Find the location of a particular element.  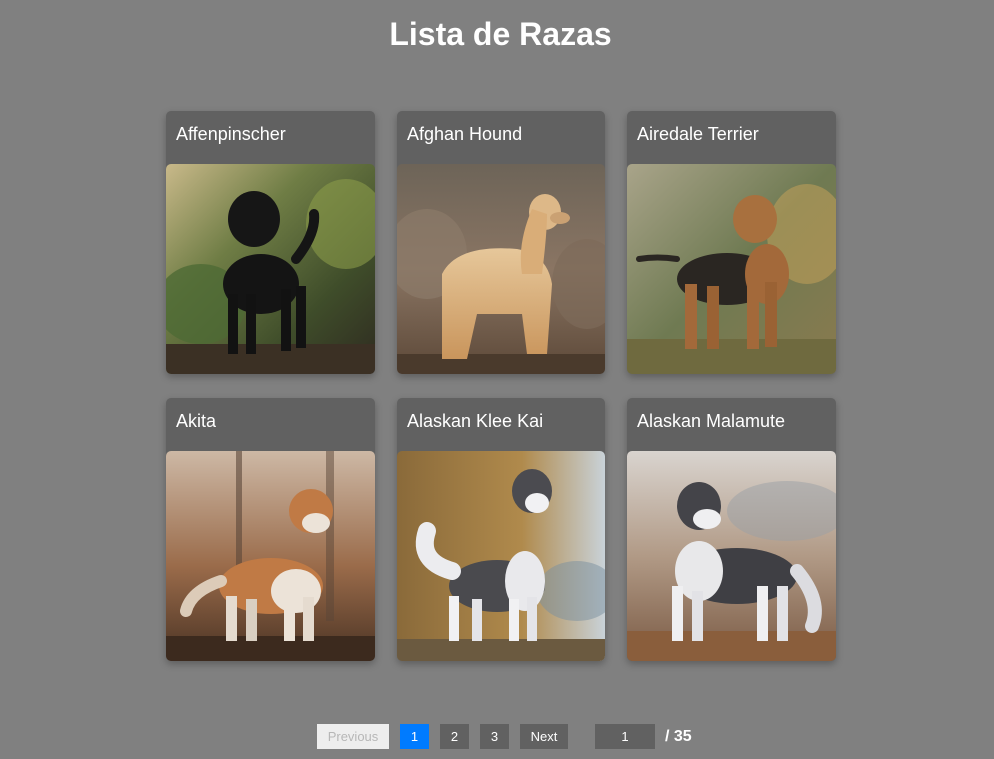

pagination: Previous 1 2 3 Next / 35 is located at coordinates (504, 736).